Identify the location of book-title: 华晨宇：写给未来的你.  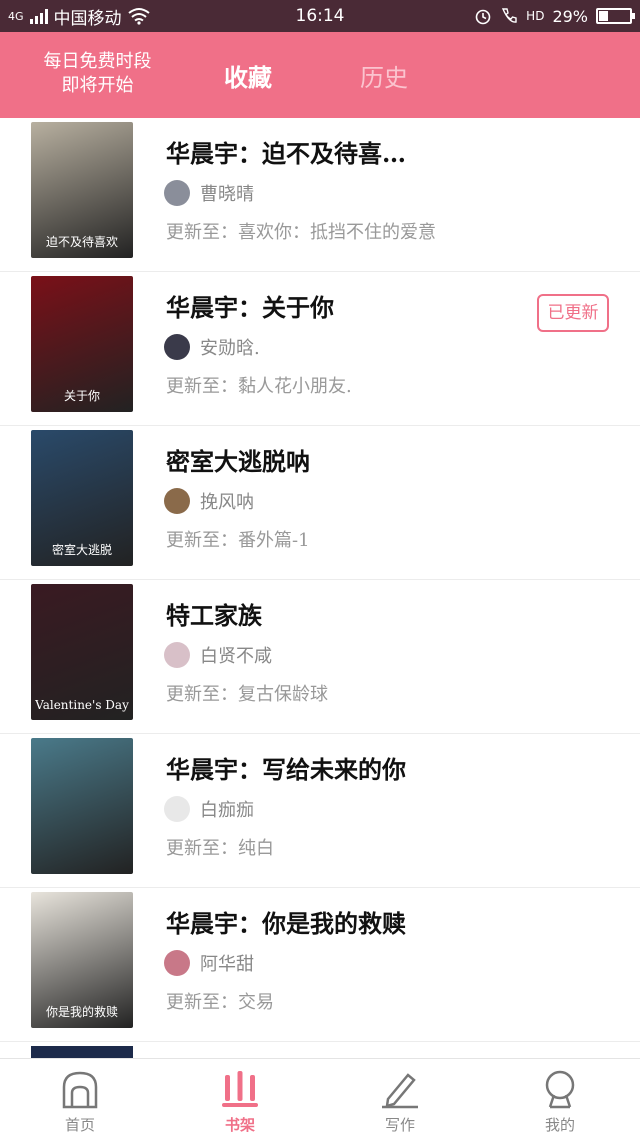
(286, 767).